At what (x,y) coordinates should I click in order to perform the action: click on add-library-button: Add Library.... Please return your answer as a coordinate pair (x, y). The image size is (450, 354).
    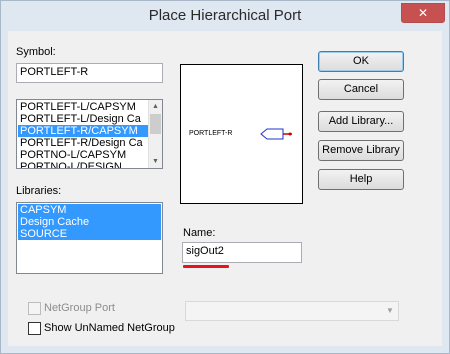
    Looking at the image, I should click on (361, 121).